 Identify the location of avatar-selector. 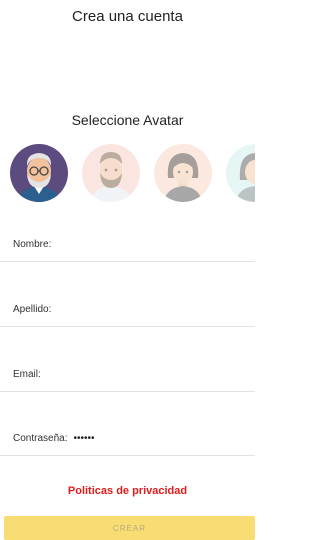
(127, 174).